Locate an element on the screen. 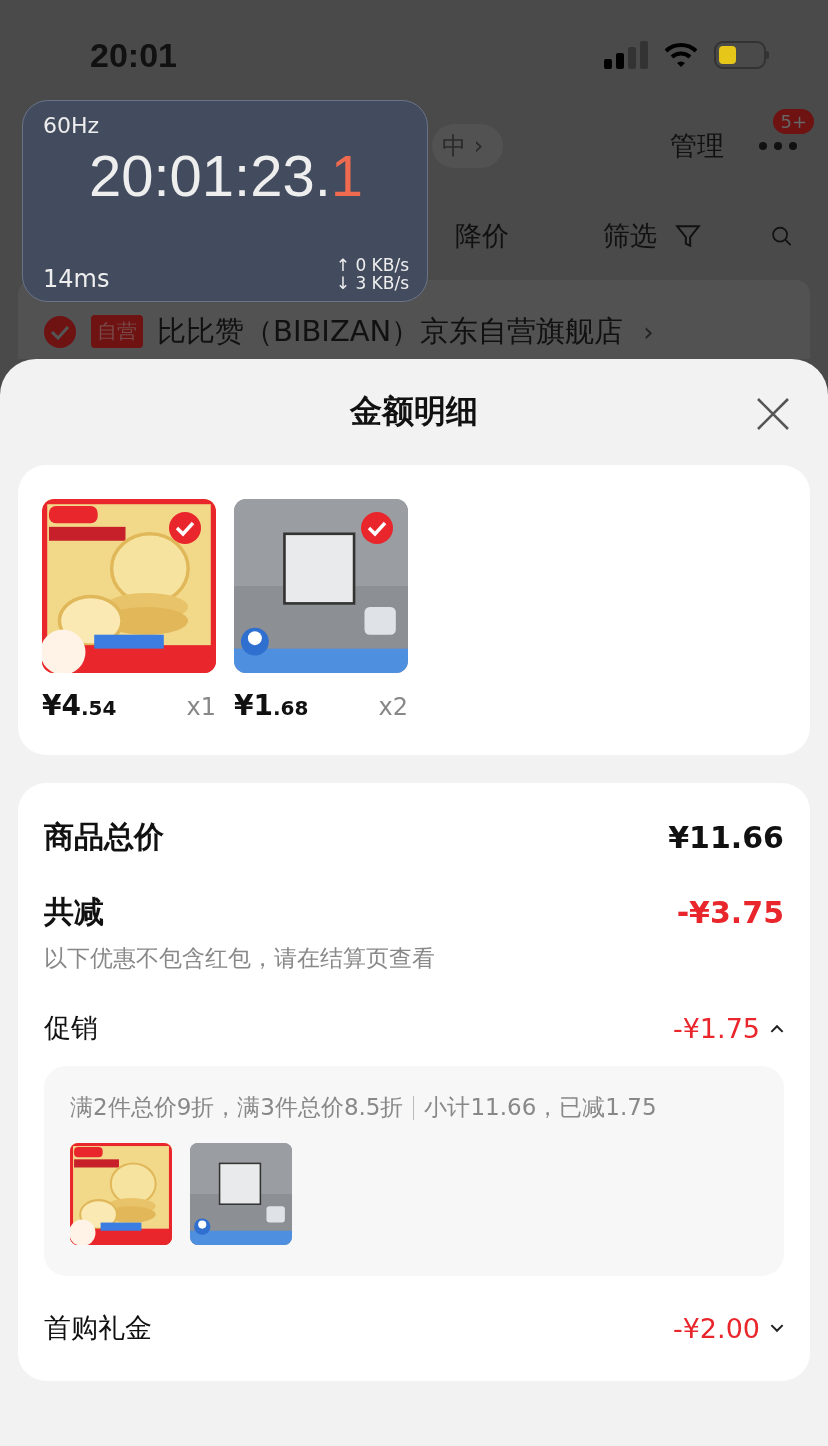 The height and width of the screenshot is (1446, 828). discount-note: 以下优惠不包含红包，请在结算页查看 is located at coordinates (240, 958).